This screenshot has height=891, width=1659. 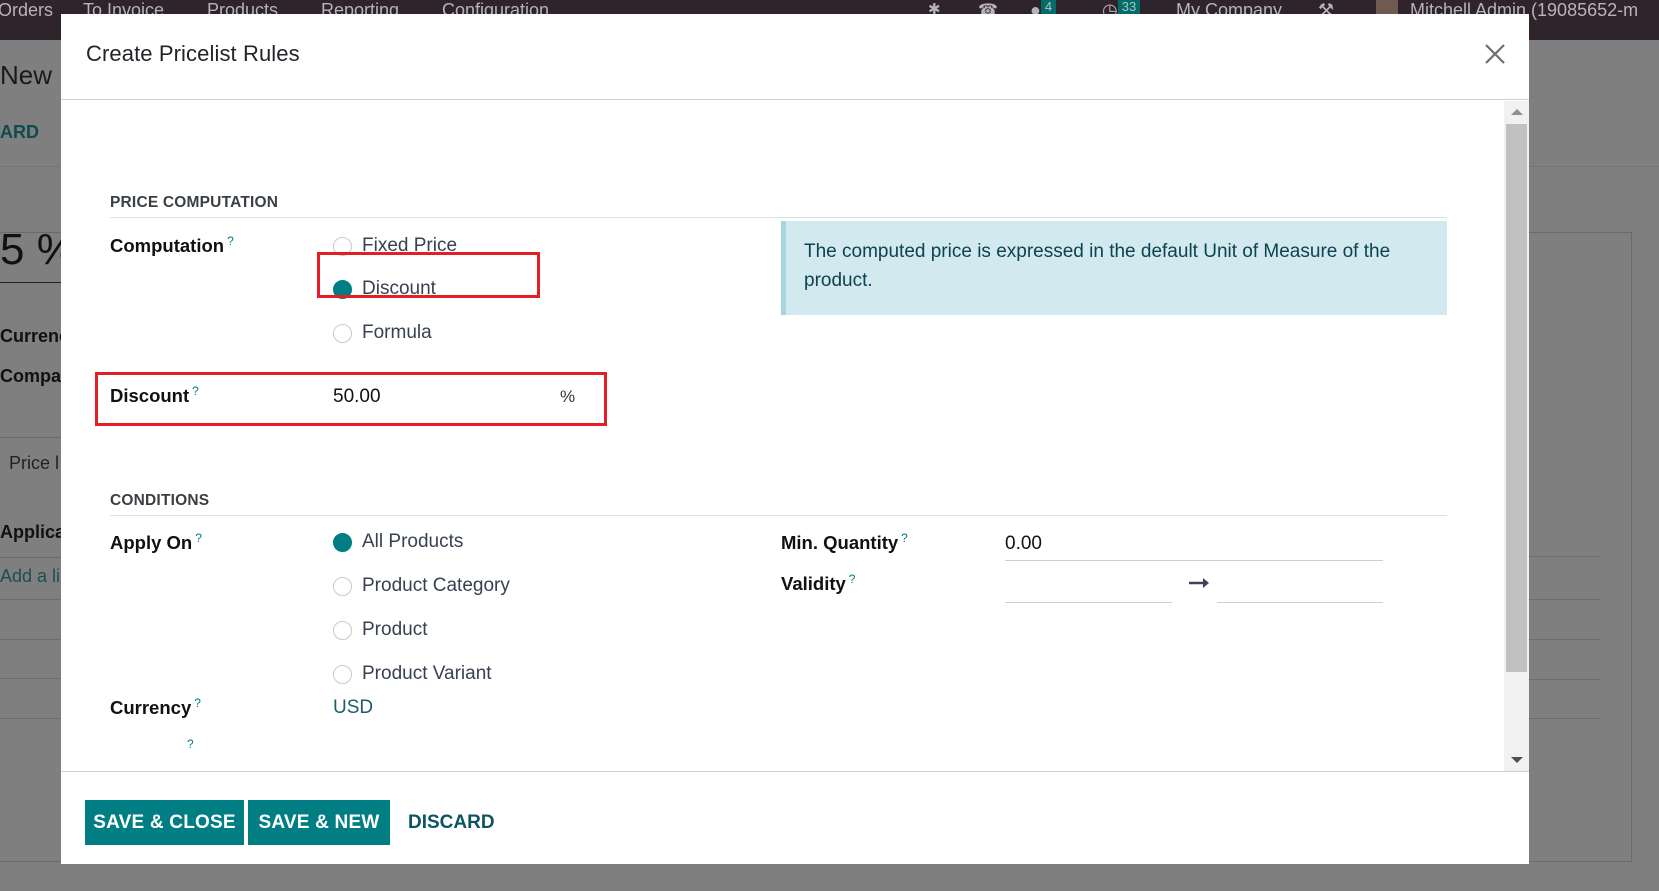 I want to click on radio-product: Product, so click(x=380, y=630).